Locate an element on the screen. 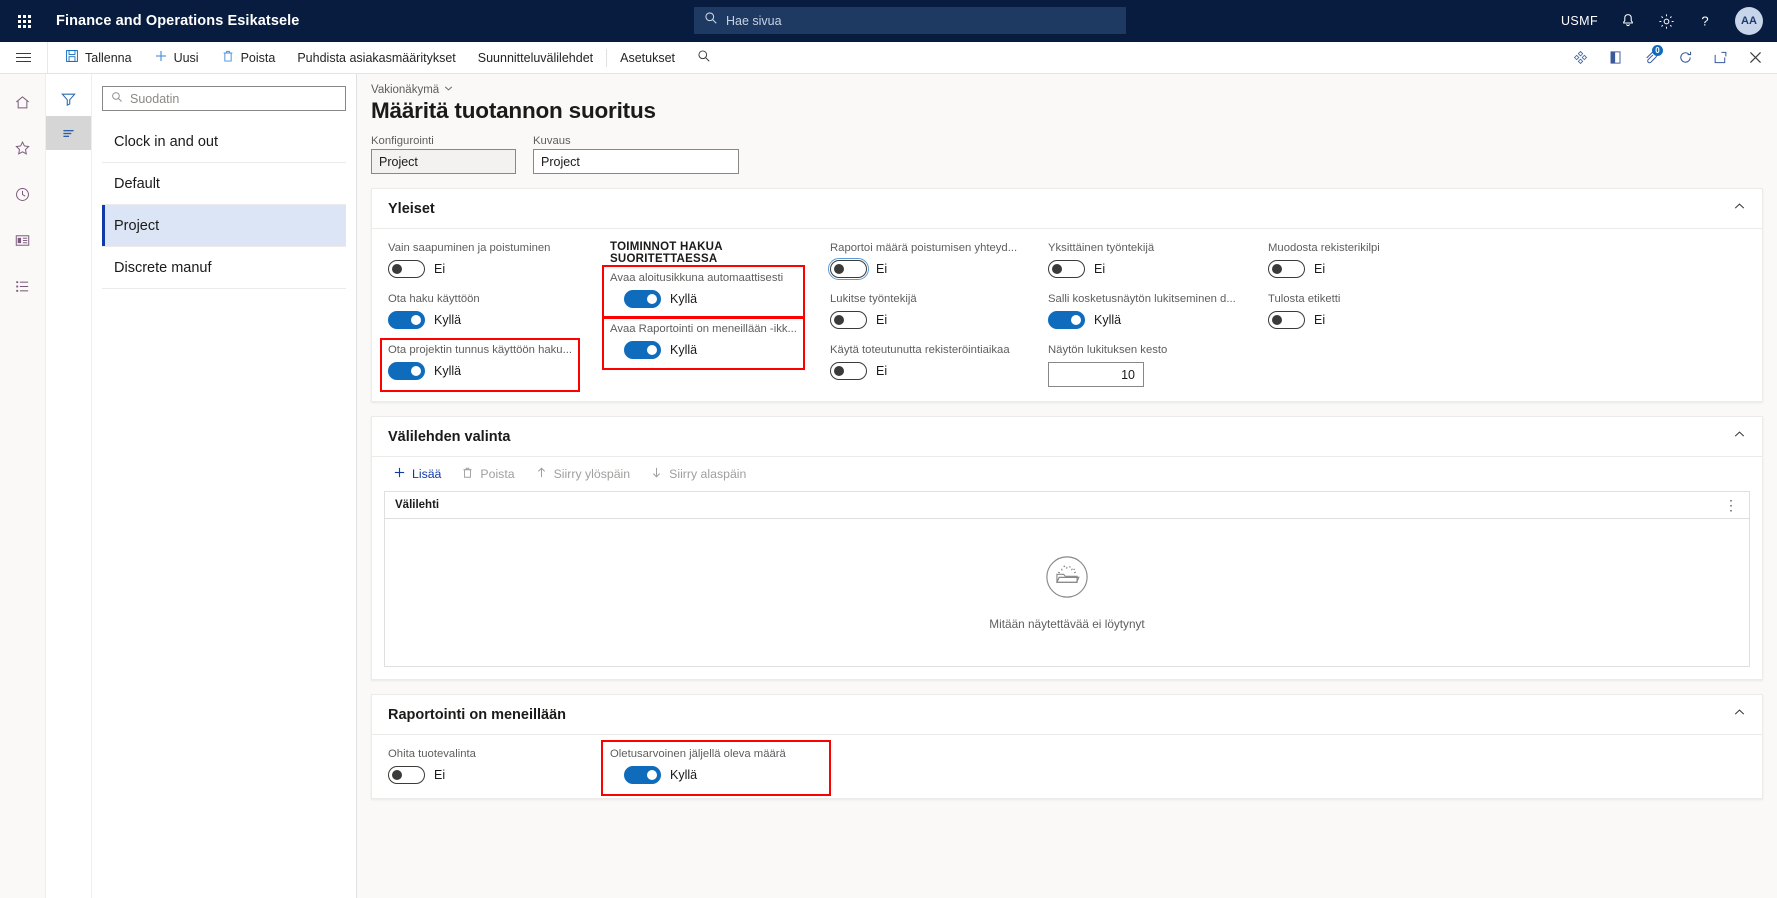  tab-selection-header: Välilehden valinta is located at coordinates (1067, 437).